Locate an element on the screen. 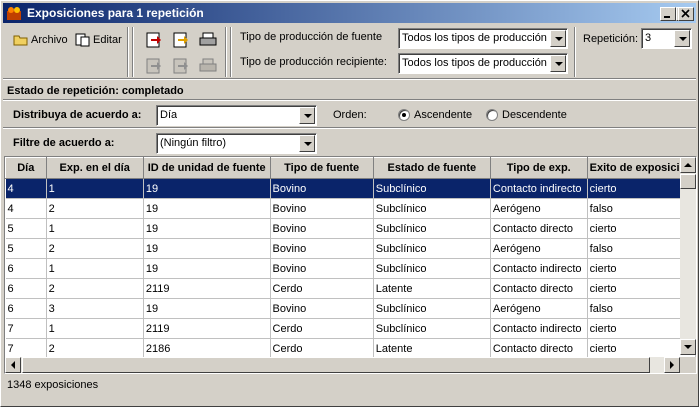 This screenshot has height=407, width=699. scroll-up-button is located at coordinates (688, 165).